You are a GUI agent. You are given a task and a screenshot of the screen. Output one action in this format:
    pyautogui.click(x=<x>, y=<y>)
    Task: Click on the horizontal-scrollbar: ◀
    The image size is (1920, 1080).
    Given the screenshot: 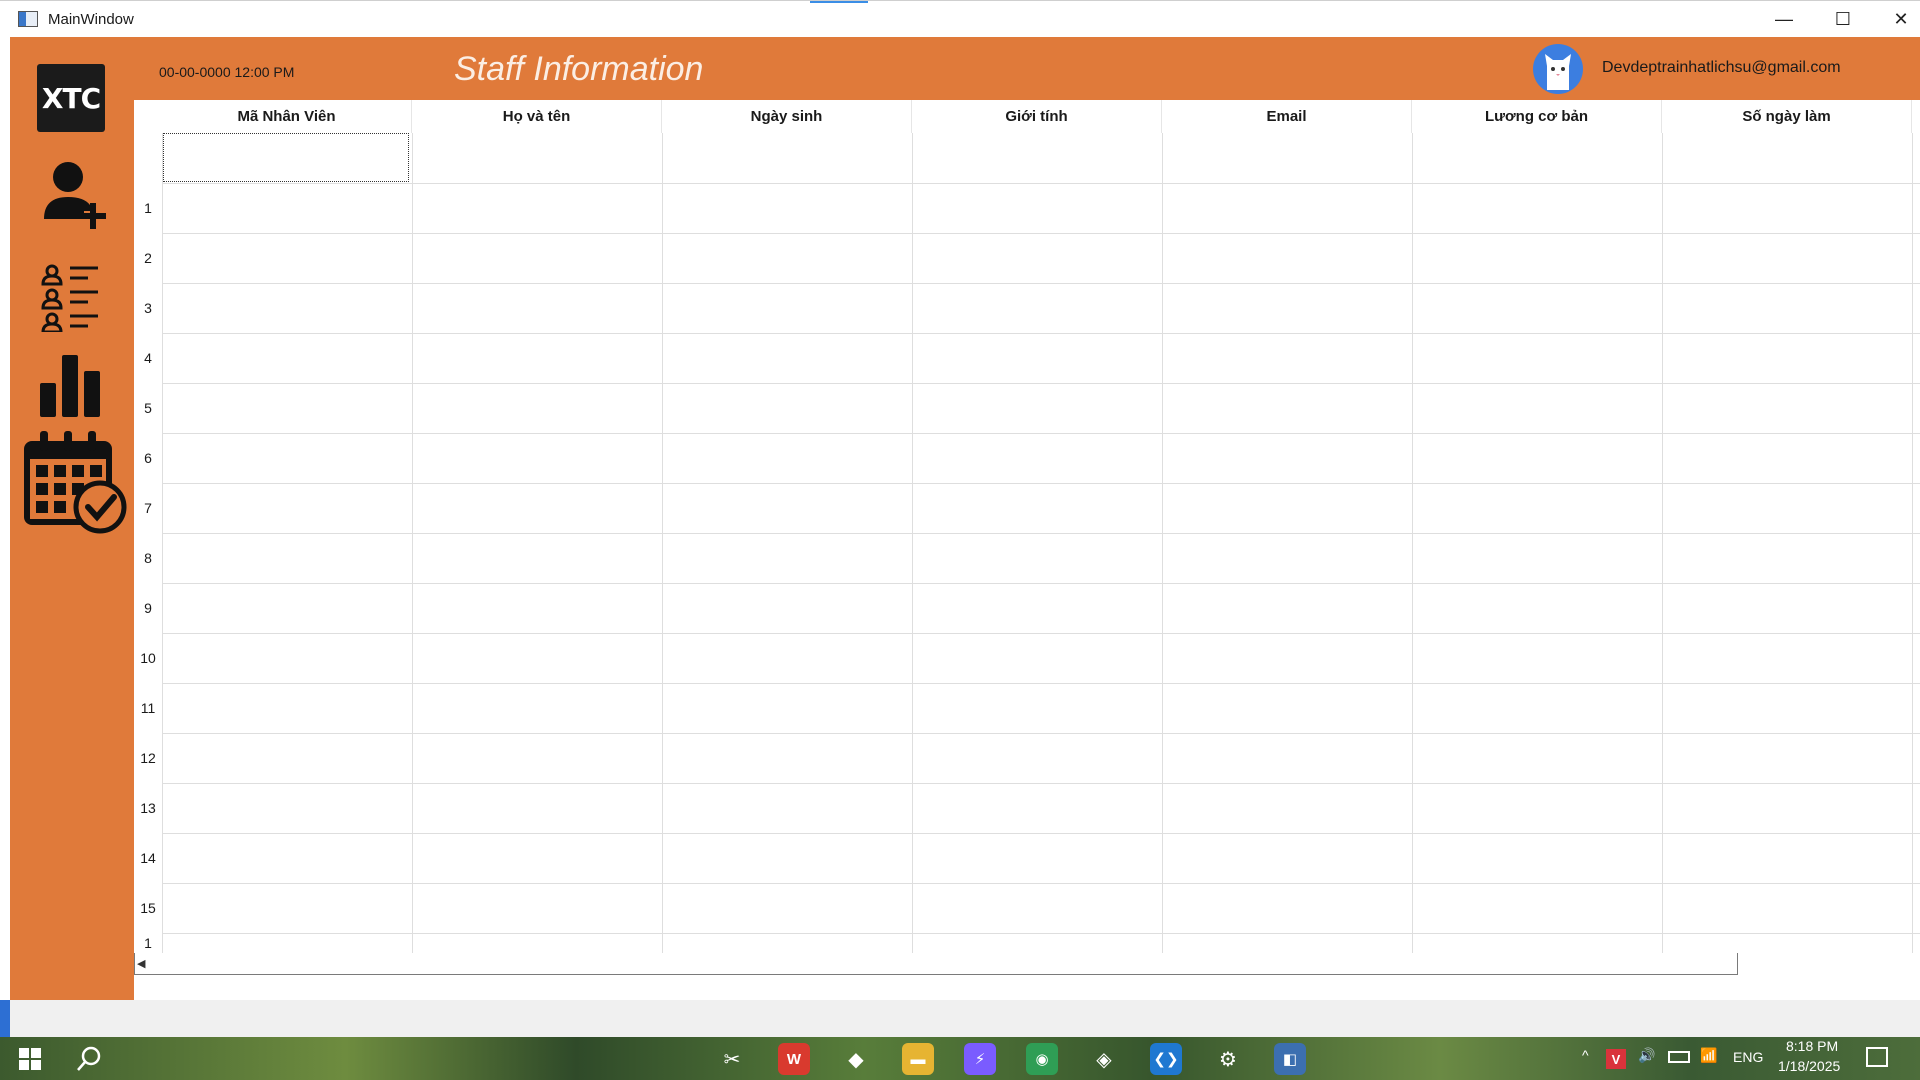 What is the action you would take?
    pyautogui.click(x=936, y=964)
    